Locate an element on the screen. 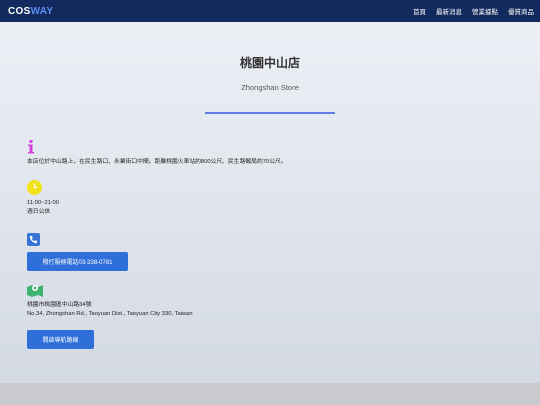 The width and height of the screenshot is (540, 405). brand-text-way: WAY is located at coordinates (42, 11).